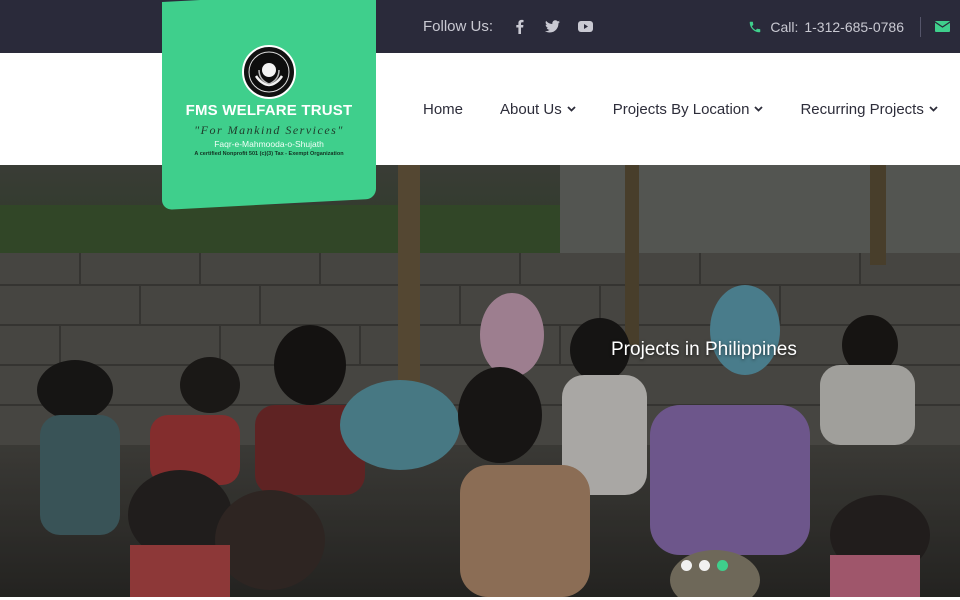 The width and height of the screenshot is (960, 600). What do you see at coordinates (722, 565) in the screenshot?
I see `slider-dot-active` at bounding box center [722, 565].